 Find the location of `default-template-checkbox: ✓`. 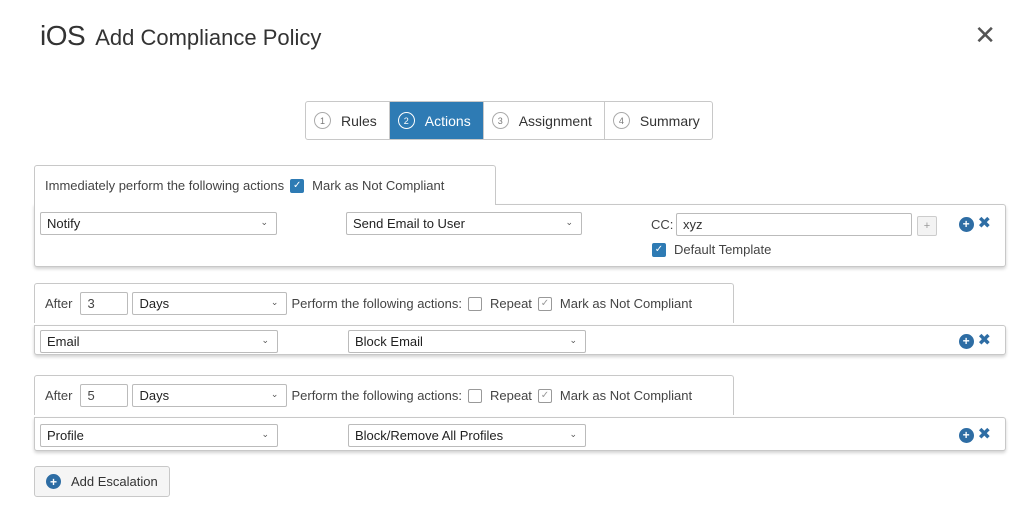

default-template-checkbox: ✓ is located at coordinates (659, 249).